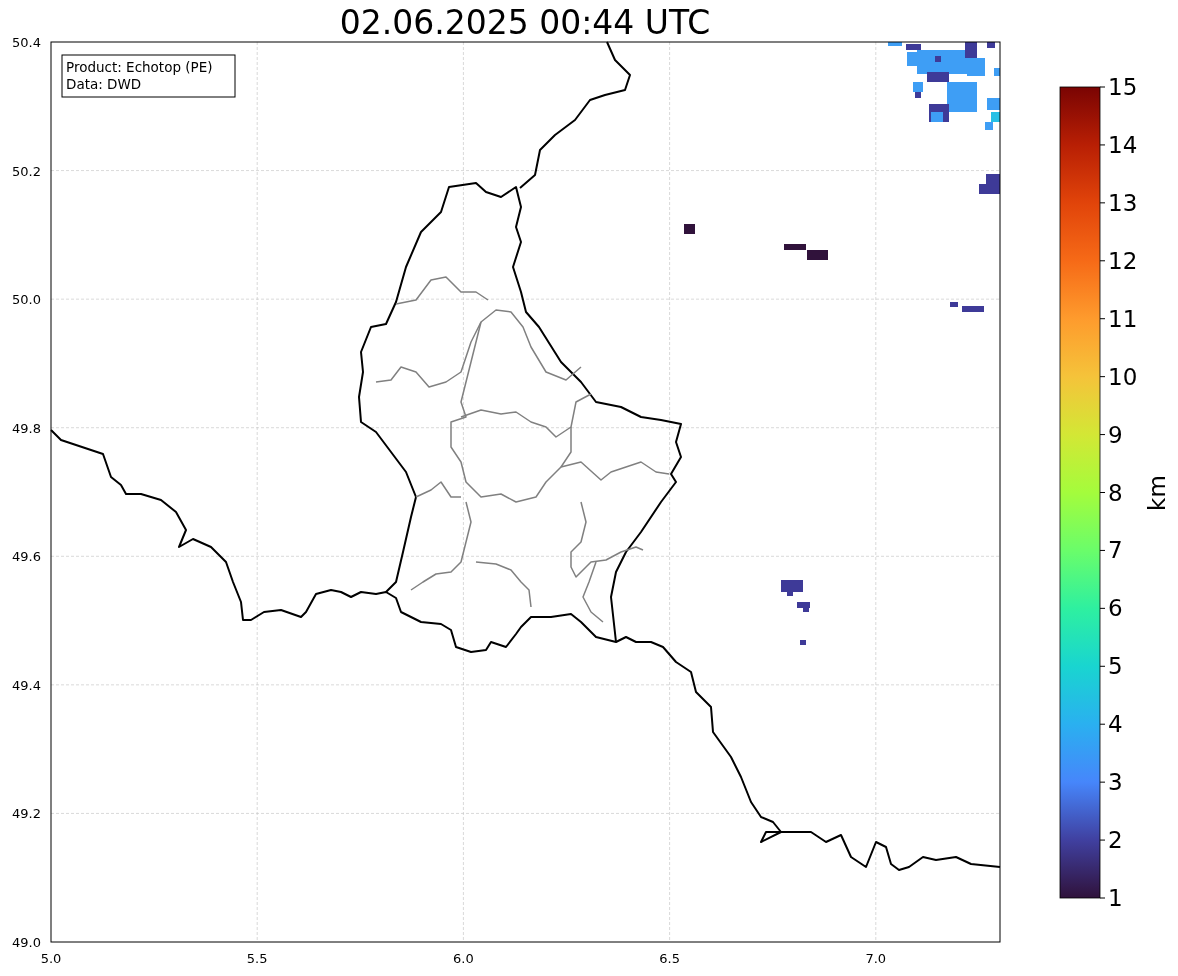  Describe the element at coordinates (26, 685) in the screenshot. I see `axis-tick-label: 49.4` at that location.